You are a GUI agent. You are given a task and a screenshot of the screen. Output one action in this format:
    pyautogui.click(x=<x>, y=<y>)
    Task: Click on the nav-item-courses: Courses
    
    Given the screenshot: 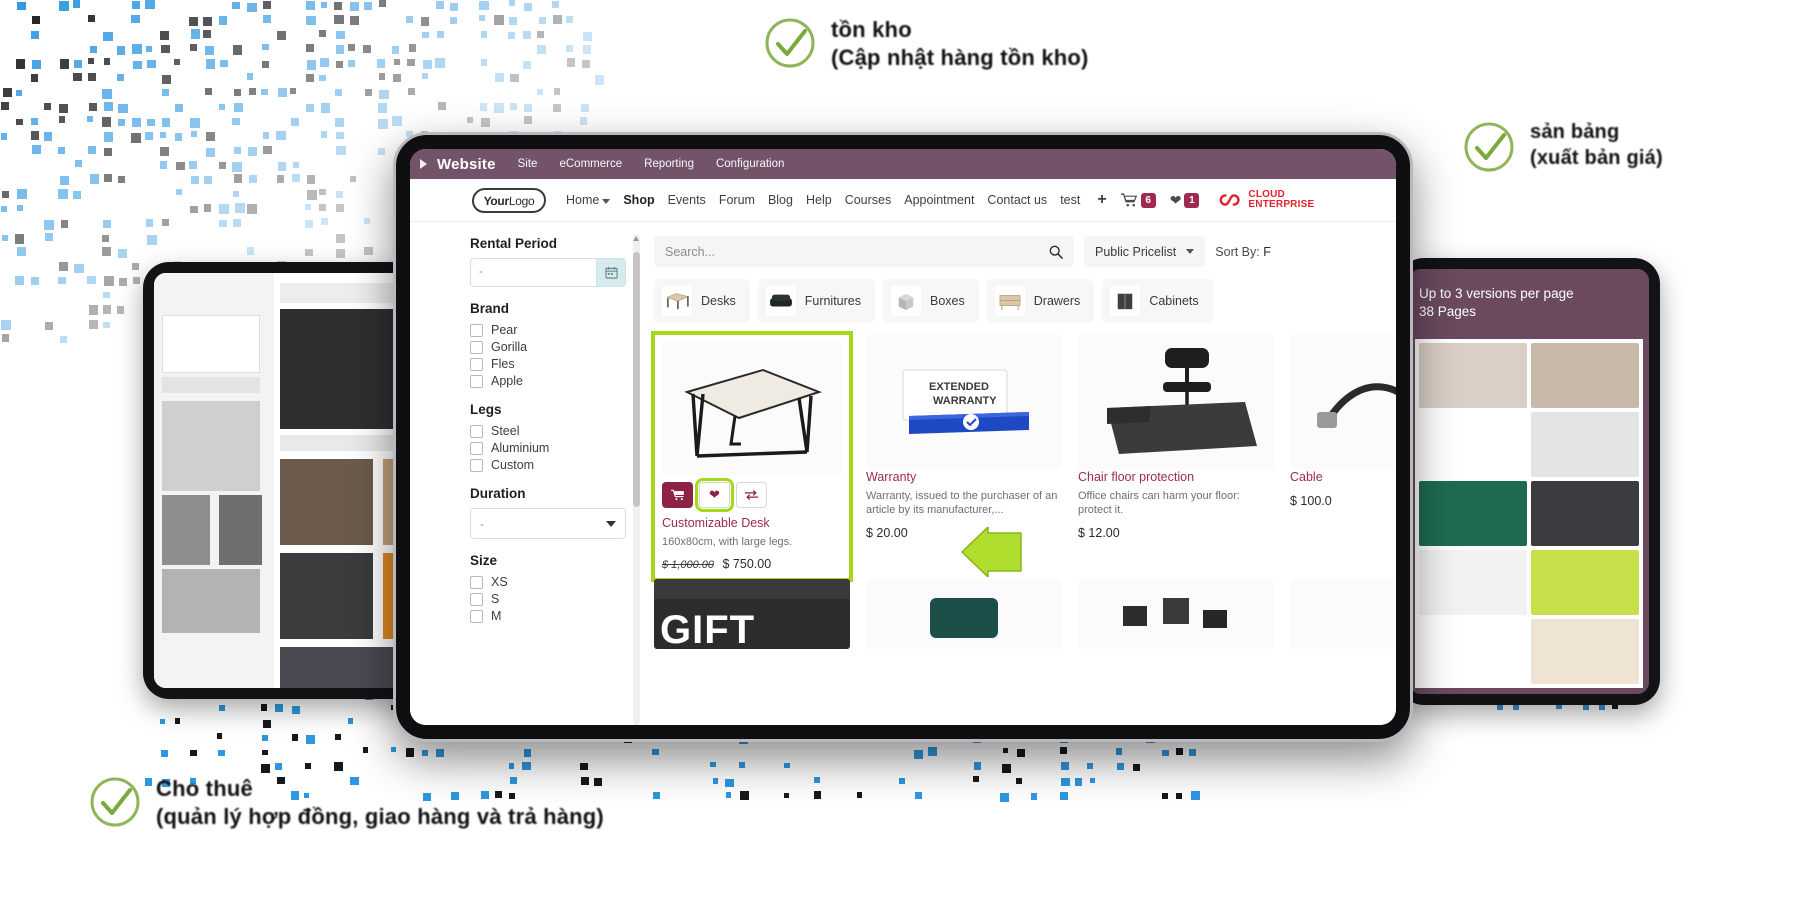 What is the action you would take?
    pyautogui.click(x=868, y=200)
    